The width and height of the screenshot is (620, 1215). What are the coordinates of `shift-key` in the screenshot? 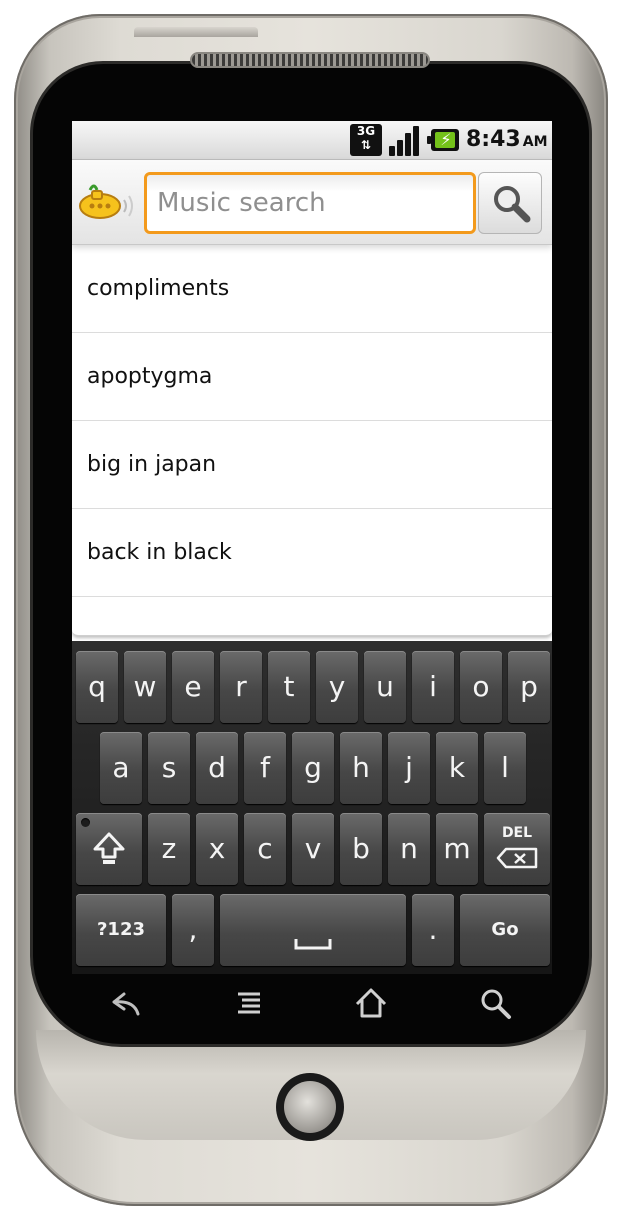 It's located at (109, 849).